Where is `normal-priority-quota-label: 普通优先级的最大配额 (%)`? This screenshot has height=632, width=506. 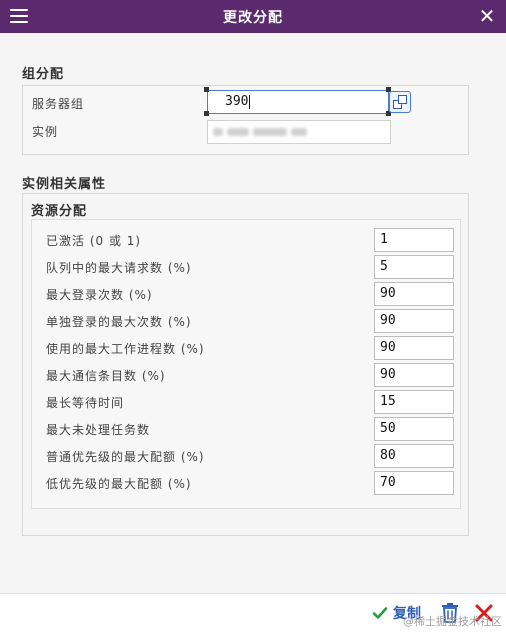
normal-priority-quota-label: 普通优先级的最大配额 (%) is located at coordinates (125, 457).